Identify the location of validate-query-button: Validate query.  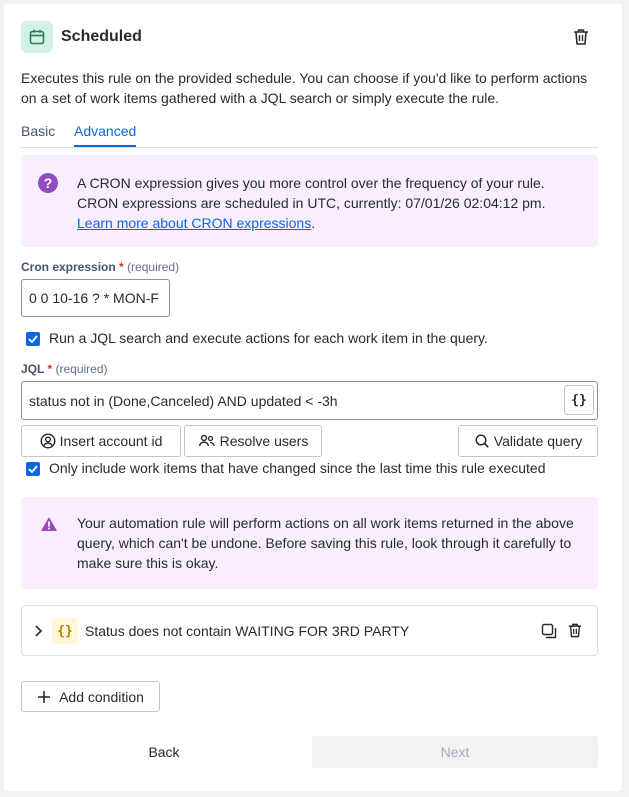
(528, 441).